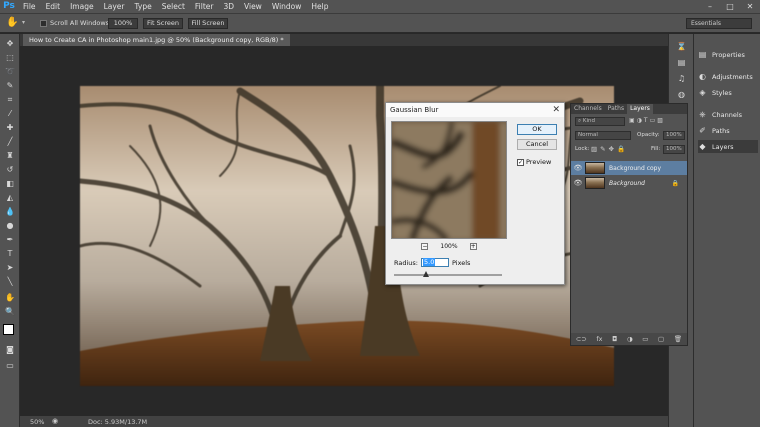 This screenshot has width=760, height=427. I want to click on move-tool-icon: ✥, so click(10, 44).